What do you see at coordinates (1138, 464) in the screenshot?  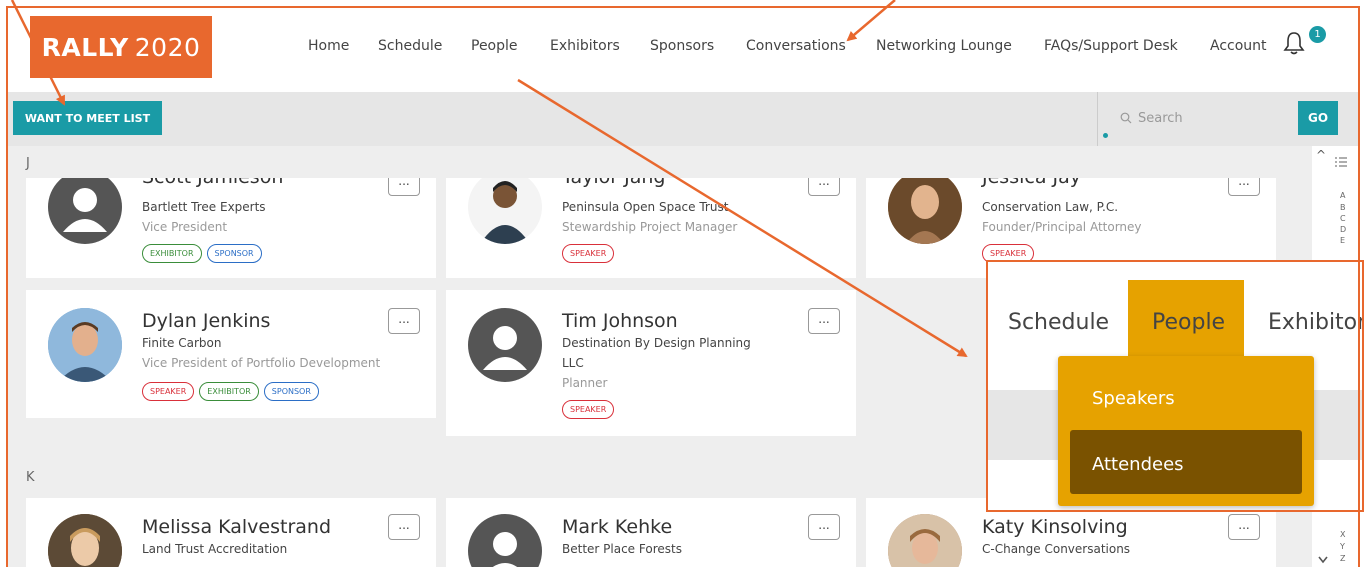 I see `menu-item-attendees: Attendees` at bounding box center [1138, 464].